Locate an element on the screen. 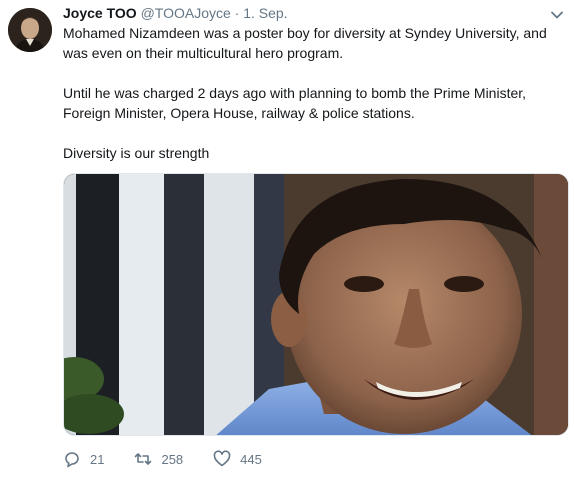  like-count: 445 is located at coordinates (251, 459).